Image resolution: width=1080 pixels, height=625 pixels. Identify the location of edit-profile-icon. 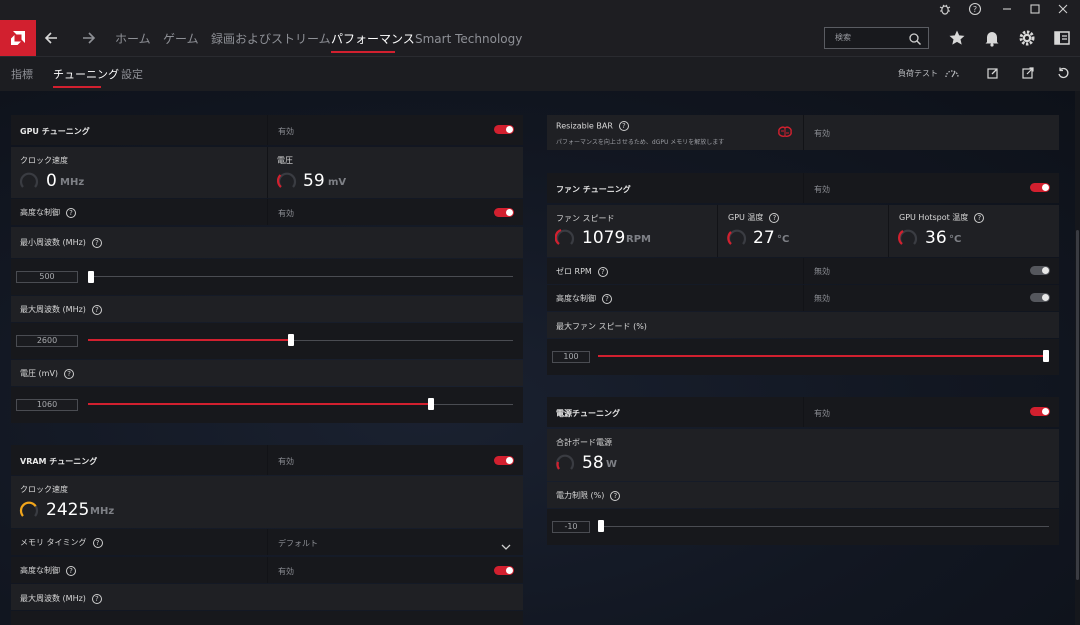
(993, 72).